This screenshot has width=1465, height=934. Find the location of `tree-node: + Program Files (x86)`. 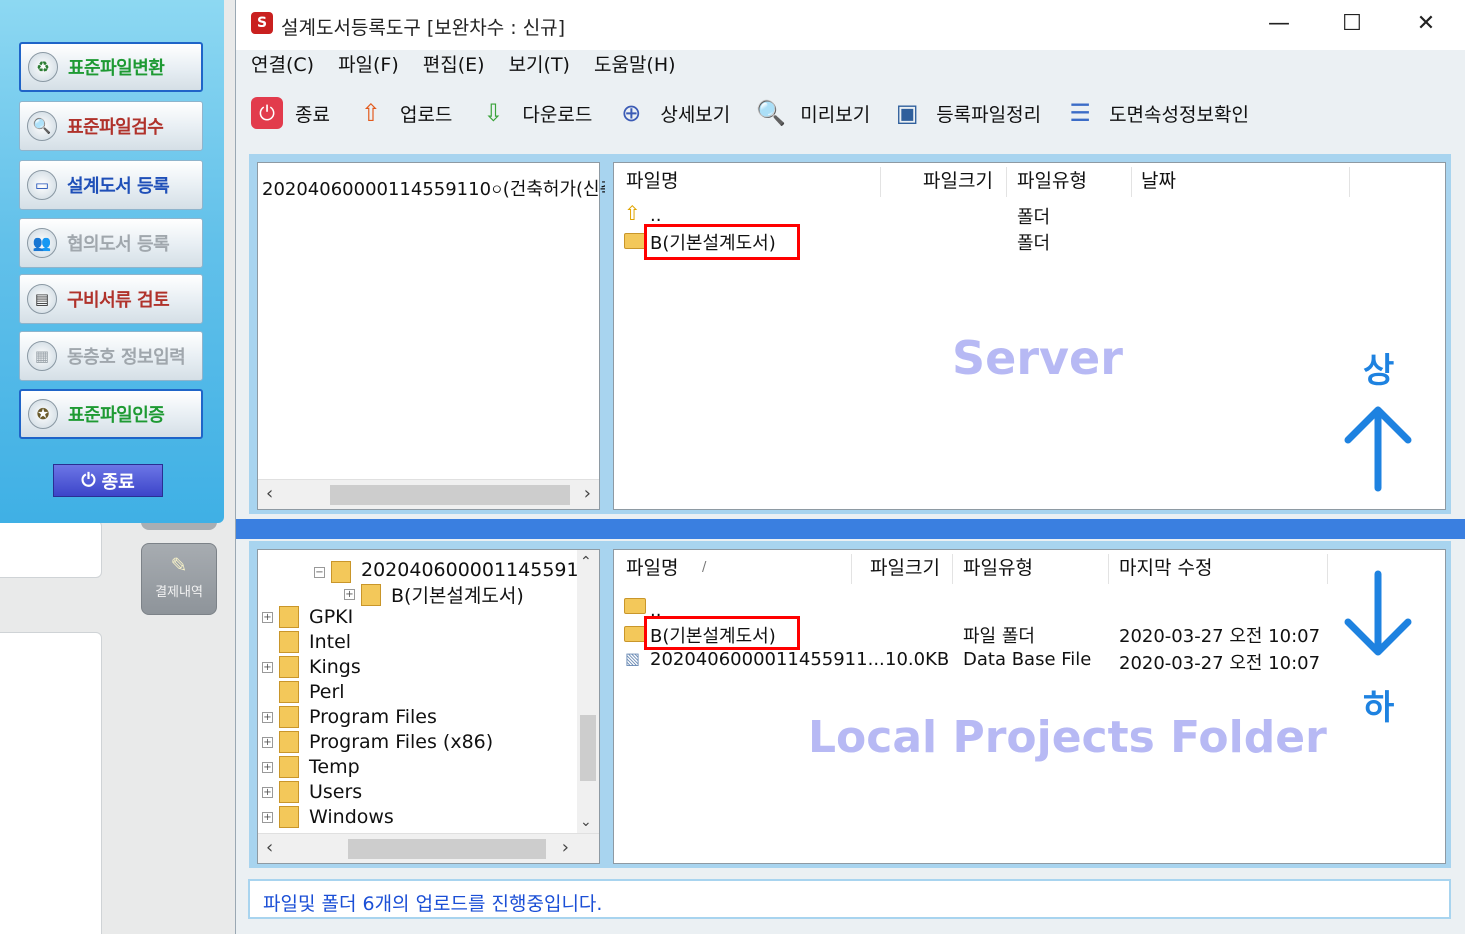

tree-node: + Program Files (x86) is located at coordinates (377, 742).